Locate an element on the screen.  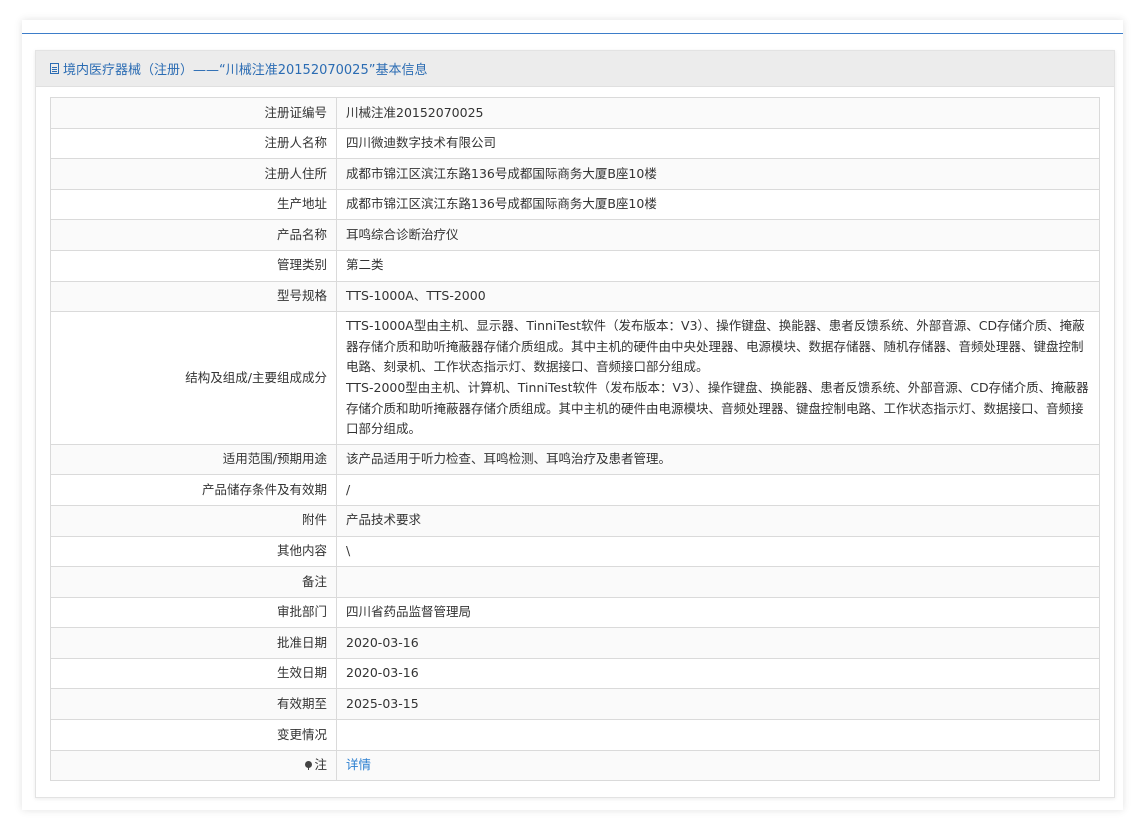
table-row: 适用范围/预期用途 该产品适用于听力检查、耳鸣检测、耳鸣治疗及患者管理。 is located at coordinates (575, 459).